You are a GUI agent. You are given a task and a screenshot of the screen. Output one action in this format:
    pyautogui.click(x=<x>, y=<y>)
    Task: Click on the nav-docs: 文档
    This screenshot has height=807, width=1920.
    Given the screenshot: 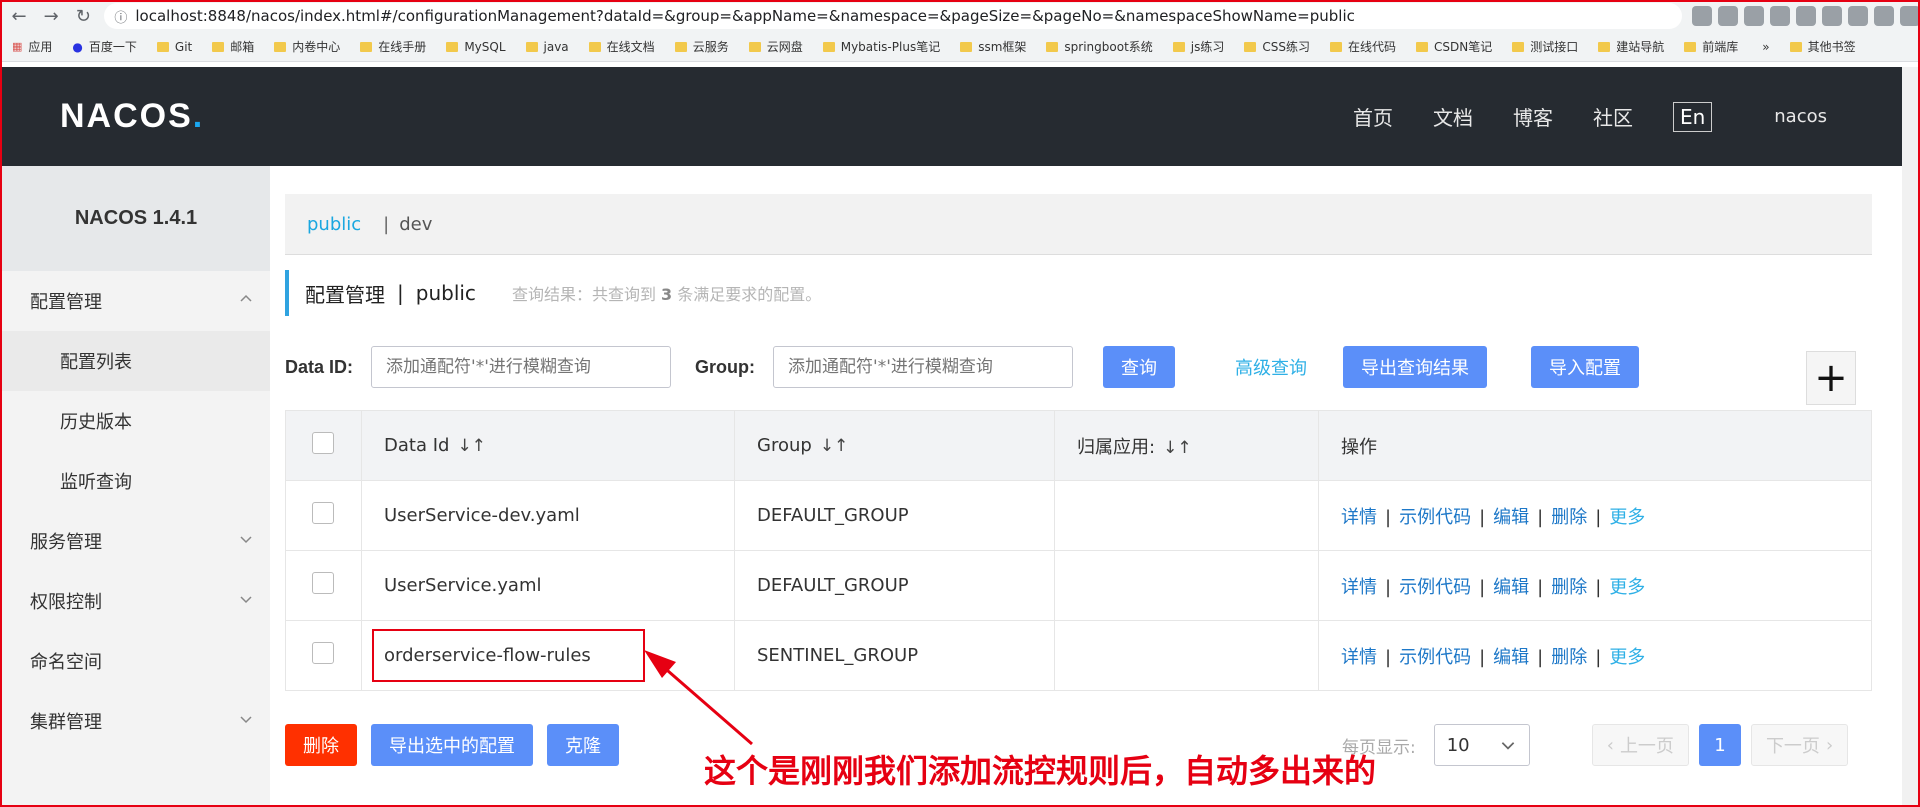 What is the action you would take?
    pyautogui.click(x=1453, y=116)
    